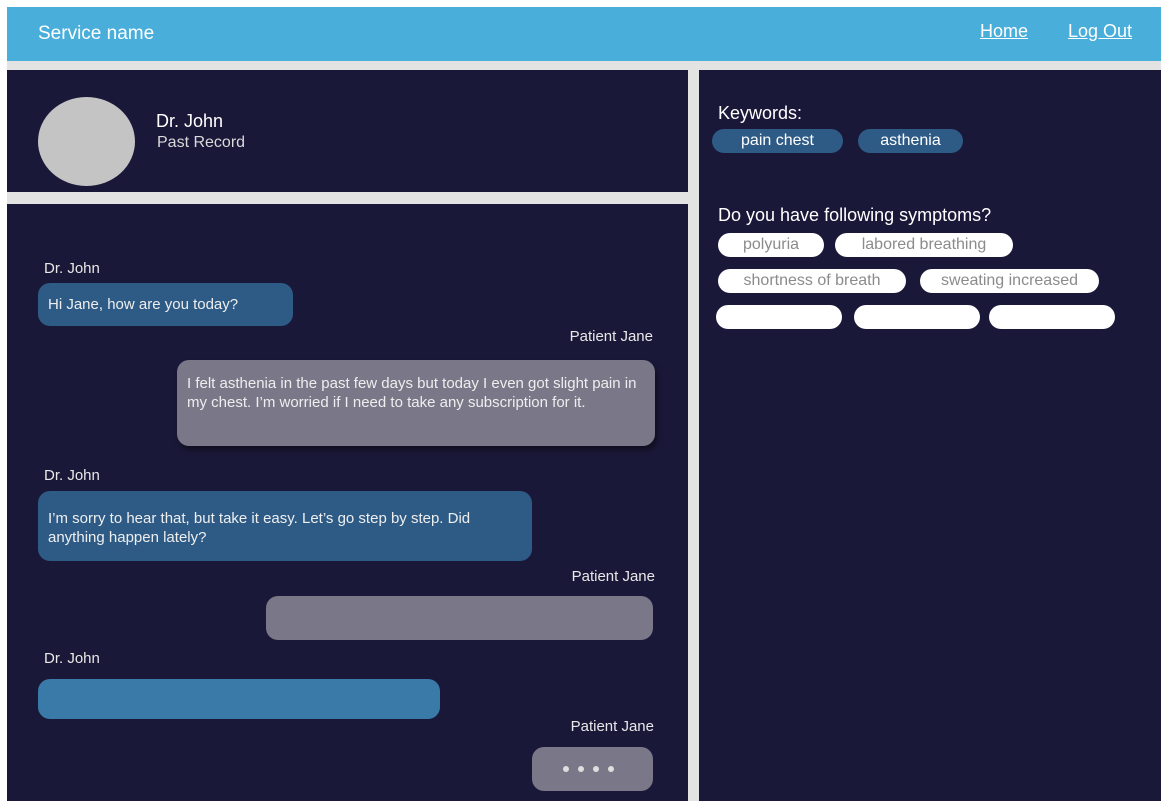  Describe the element at coordinates (1100, 31) in the screenshot. I see `logout-link: Log Out` at that location.